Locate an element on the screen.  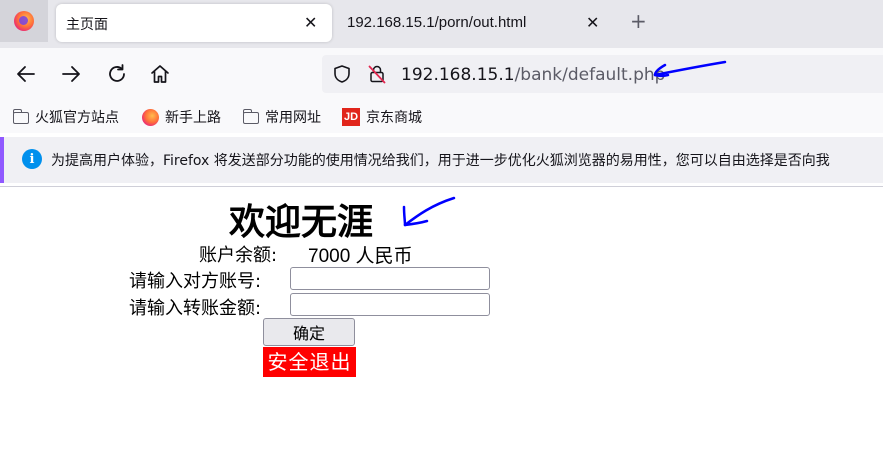
amount-input is located at coordinates (390, 304).